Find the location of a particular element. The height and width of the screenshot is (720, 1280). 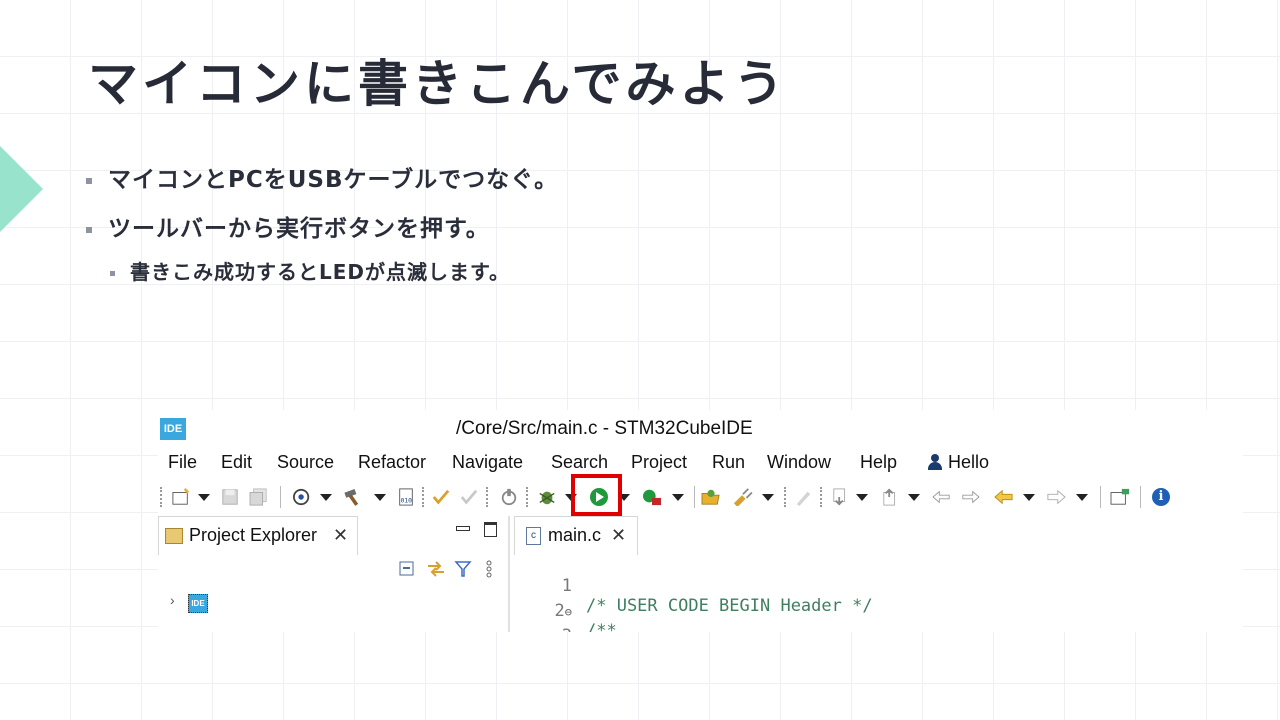

new-file-icon is located at coordinates (181, 497).